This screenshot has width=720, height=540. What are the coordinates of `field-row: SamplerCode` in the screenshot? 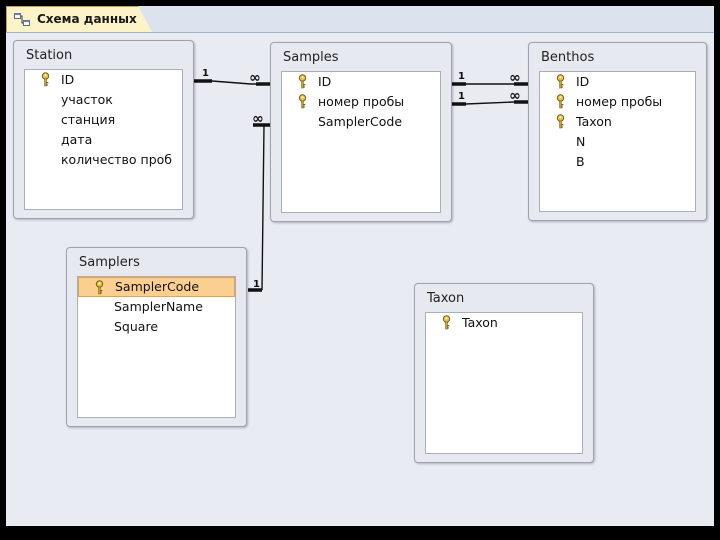 It's located at (361, 122).